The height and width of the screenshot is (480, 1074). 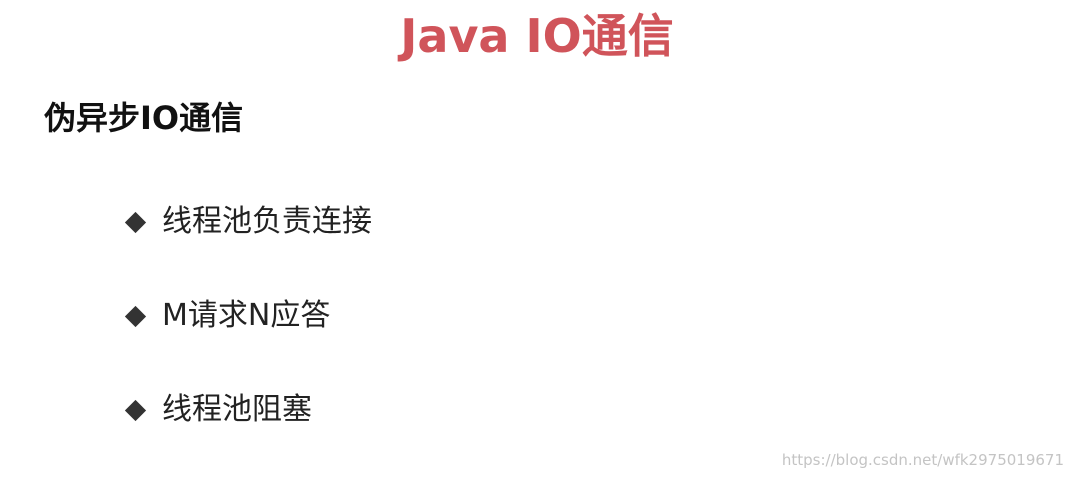 I want to click on bullet-item: 线程池负责连接, so click(x=247, y=222).